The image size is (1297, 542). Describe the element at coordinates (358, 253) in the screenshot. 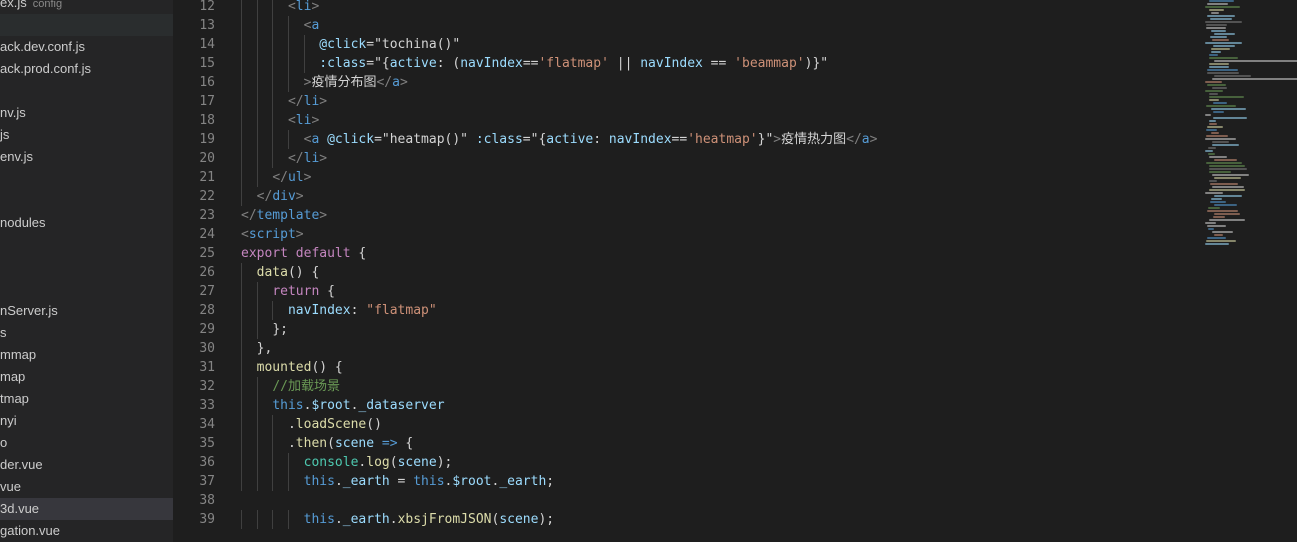

I see `code-token: {` at that location.